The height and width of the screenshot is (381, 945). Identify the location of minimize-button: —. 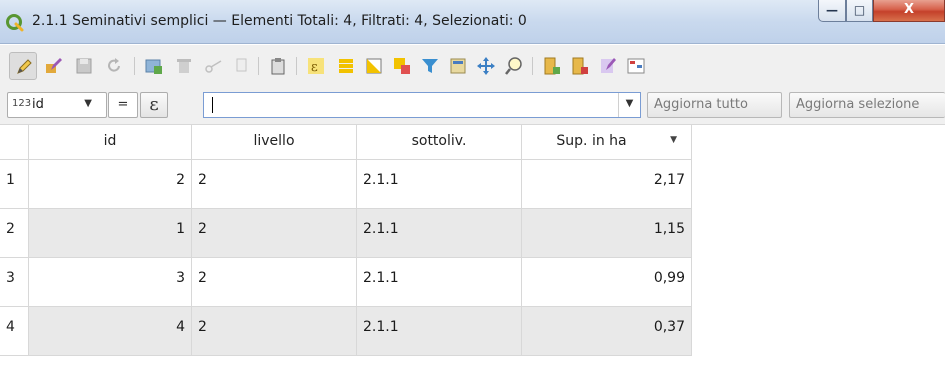
(832, 11).